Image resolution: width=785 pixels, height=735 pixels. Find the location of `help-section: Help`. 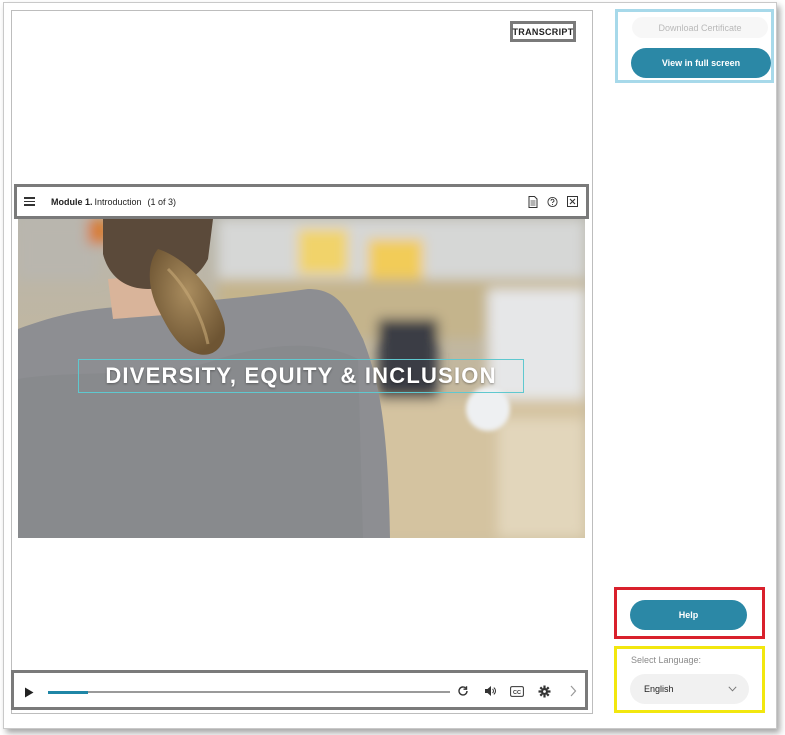

help-section: Help is located at coordinates (689, 613).